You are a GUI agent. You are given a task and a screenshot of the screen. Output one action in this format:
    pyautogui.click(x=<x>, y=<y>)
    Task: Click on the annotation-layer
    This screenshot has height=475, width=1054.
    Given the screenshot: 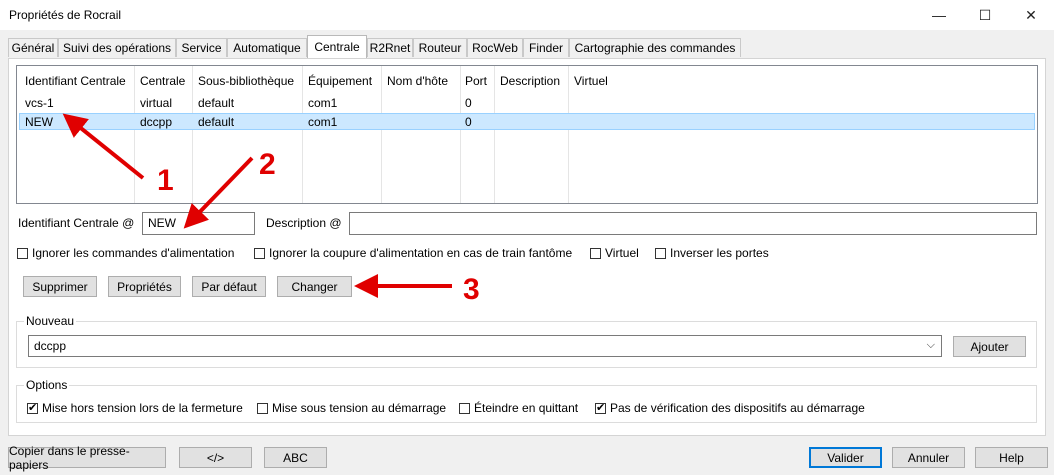 What is the action you would take?
    pyautogui.click(x=257, y=205)
    